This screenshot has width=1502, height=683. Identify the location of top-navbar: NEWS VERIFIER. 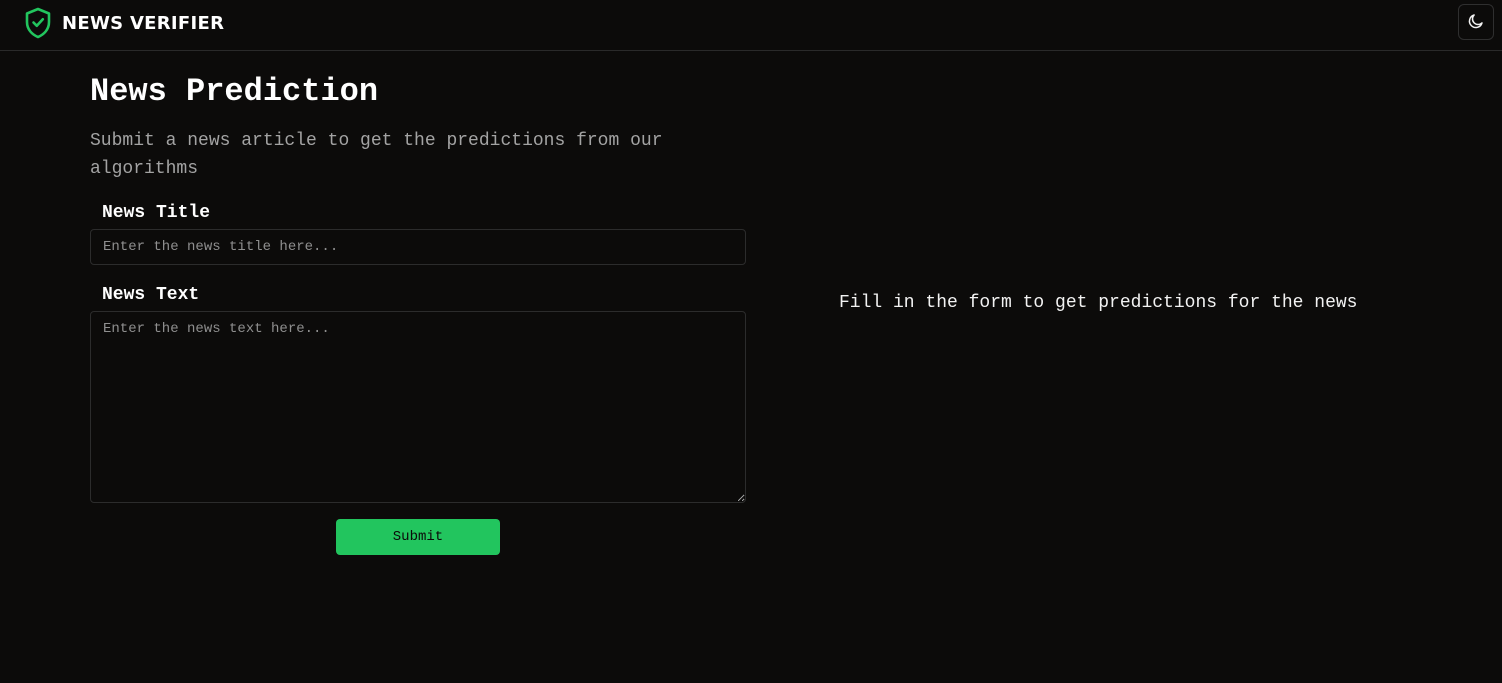
(751, 25).